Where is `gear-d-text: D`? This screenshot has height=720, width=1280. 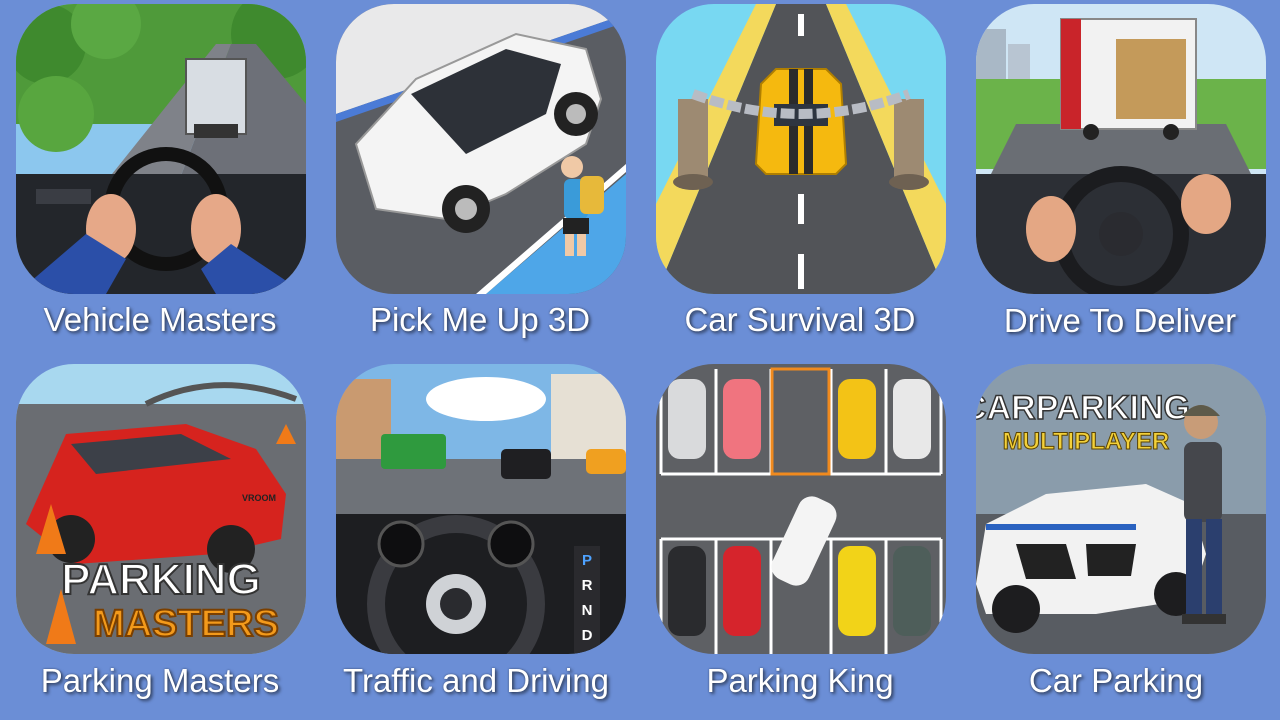 gear-d-text: D is located at coordinates (587, 635).